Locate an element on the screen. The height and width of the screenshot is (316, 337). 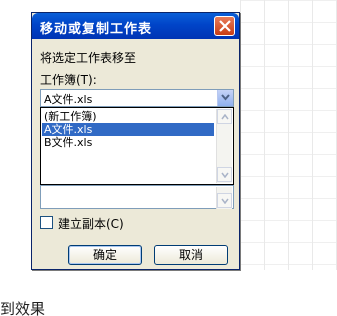
ok-button: 确定 is located at coordinates (105, 255).